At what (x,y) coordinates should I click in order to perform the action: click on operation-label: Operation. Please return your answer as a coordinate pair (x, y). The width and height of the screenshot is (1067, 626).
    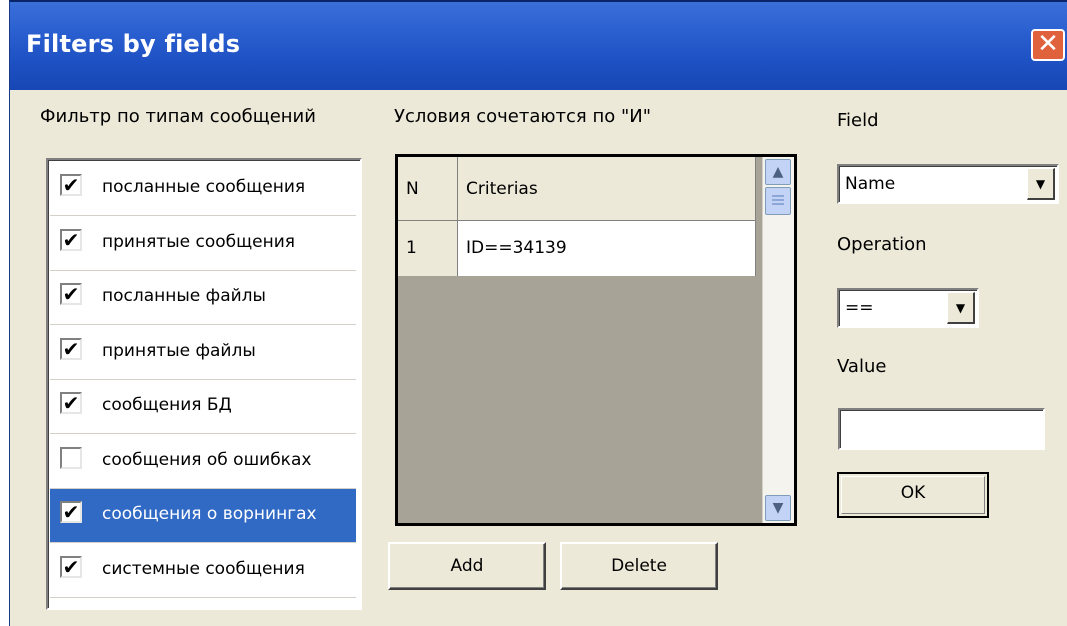
    Looking at the image, I should click on (882, 244).